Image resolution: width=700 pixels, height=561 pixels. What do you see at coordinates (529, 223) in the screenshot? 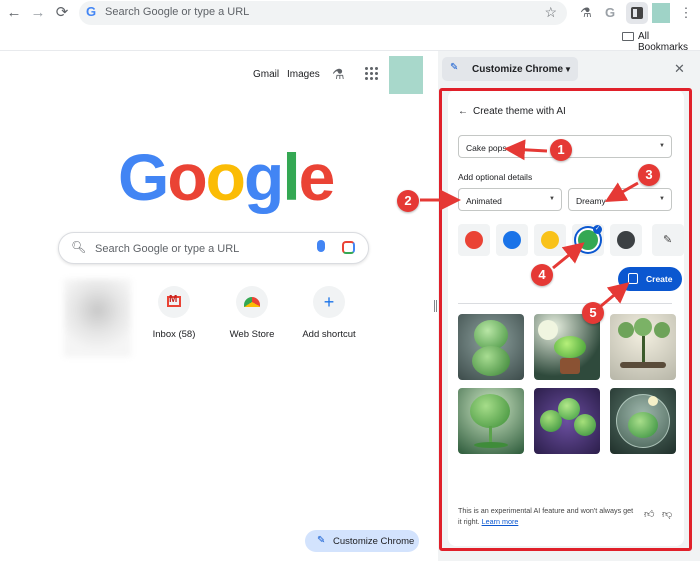
I see `annotation-arrows` at bounding box center [529, 223].